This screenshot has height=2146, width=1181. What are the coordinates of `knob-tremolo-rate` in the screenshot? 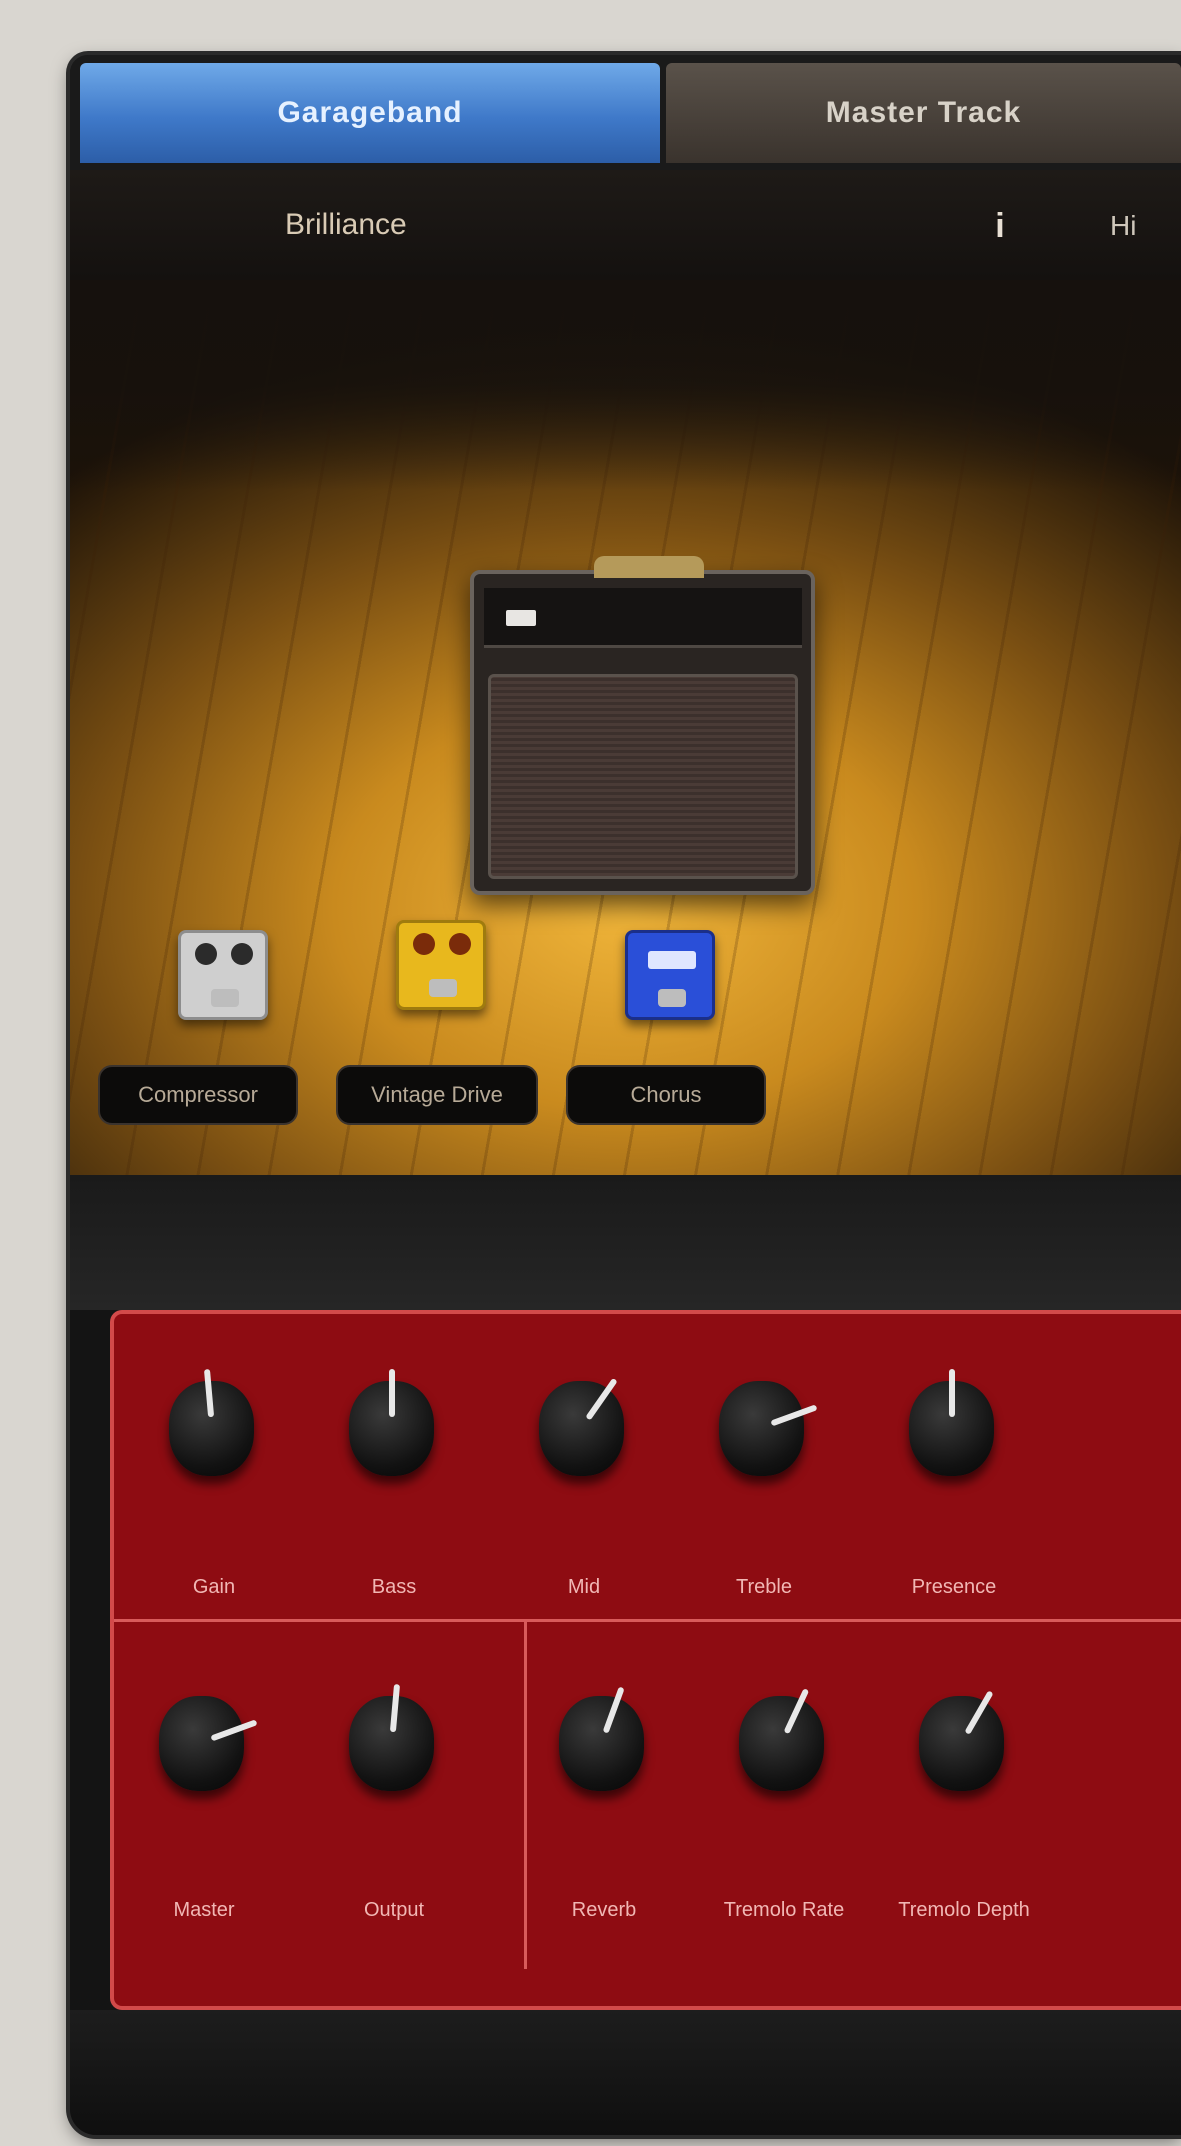 It's located at (781, 1744).